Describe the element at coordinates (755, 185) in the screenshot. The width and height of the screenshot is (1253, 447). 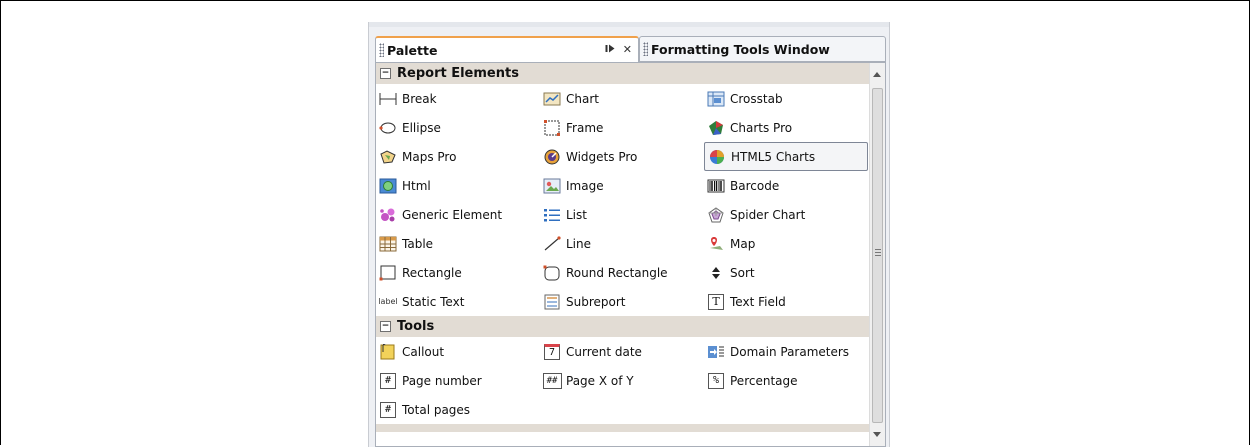
I see `item-label: Barcode` at that location.